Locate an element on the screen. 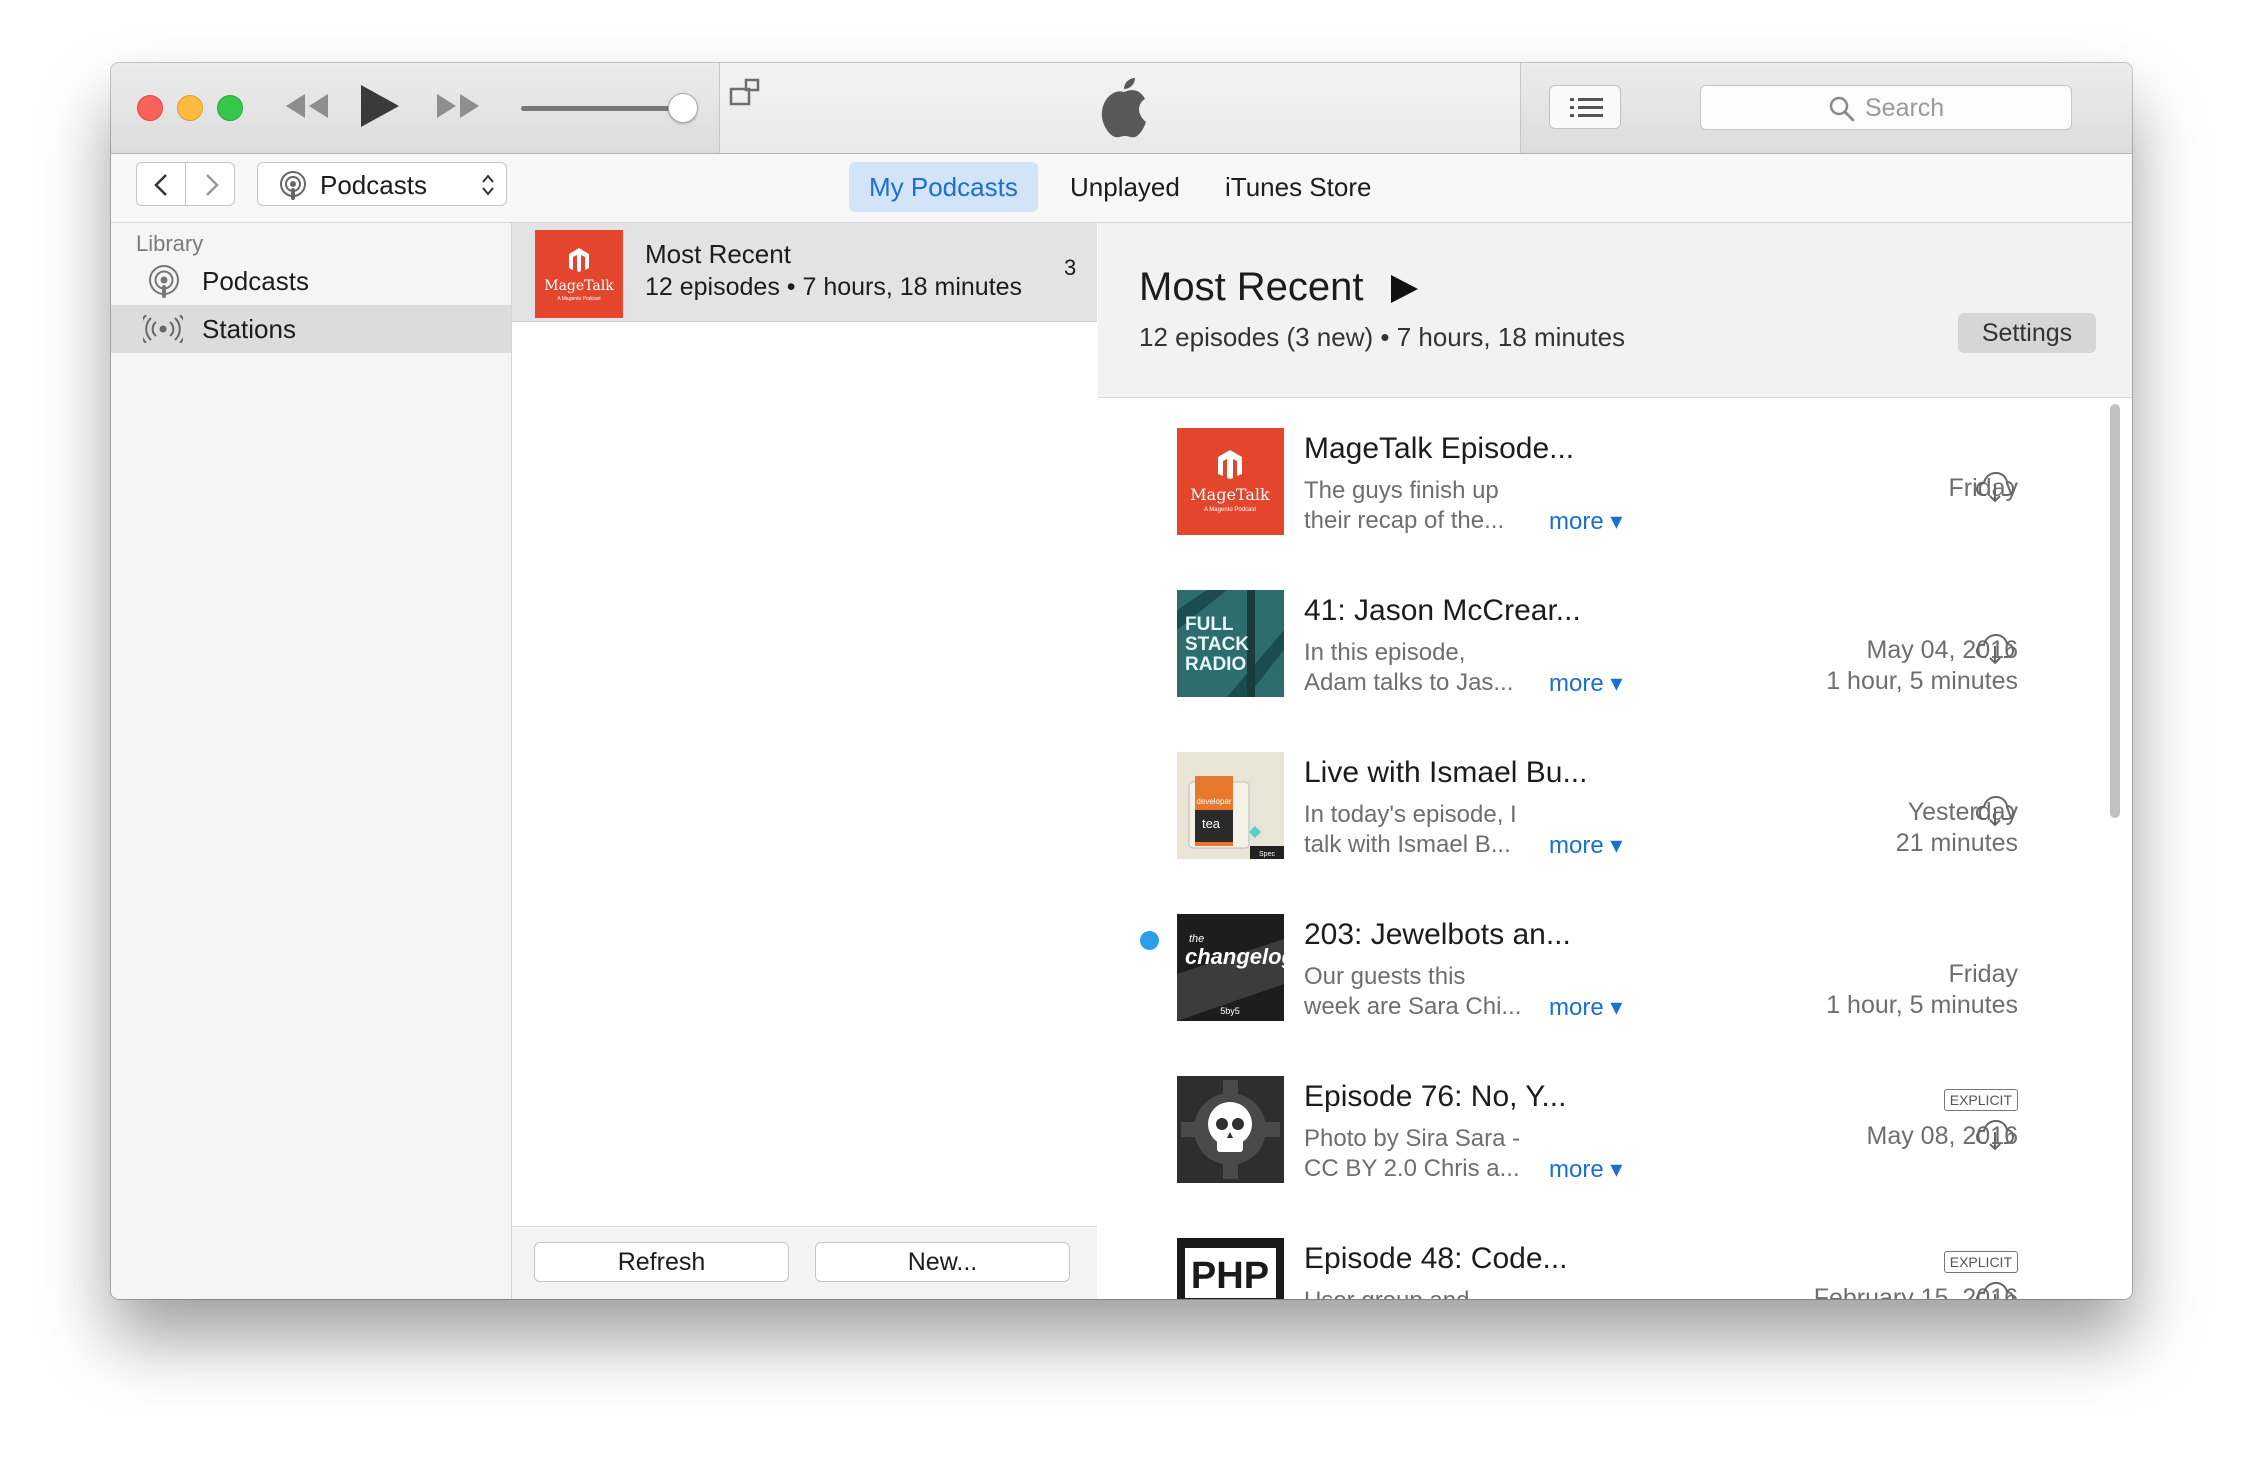 The image size is (2244, 1460). art-title: PHP is located at coordinates (1230, 1276).